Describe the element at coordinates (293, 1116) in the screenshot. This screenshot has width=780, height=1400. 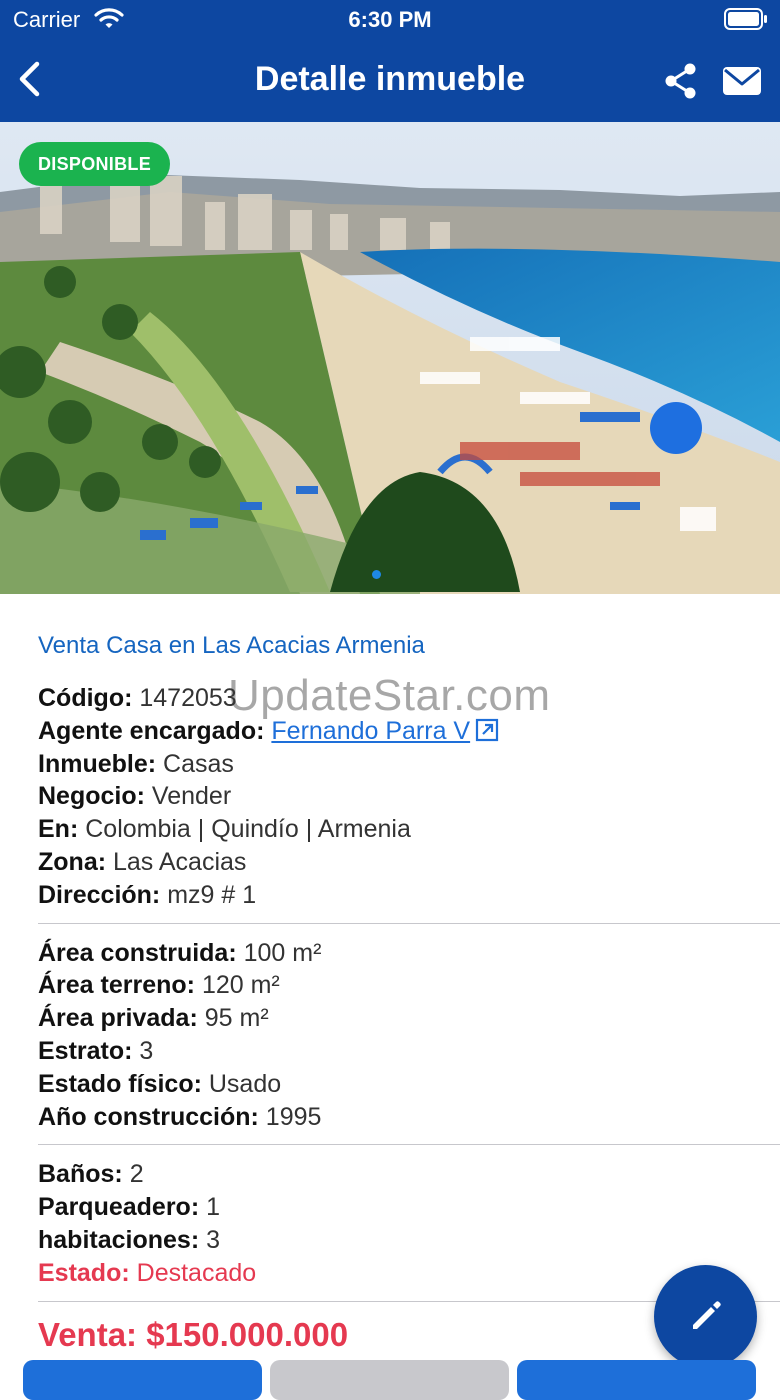
I see `anio-value: 1995` at that location.